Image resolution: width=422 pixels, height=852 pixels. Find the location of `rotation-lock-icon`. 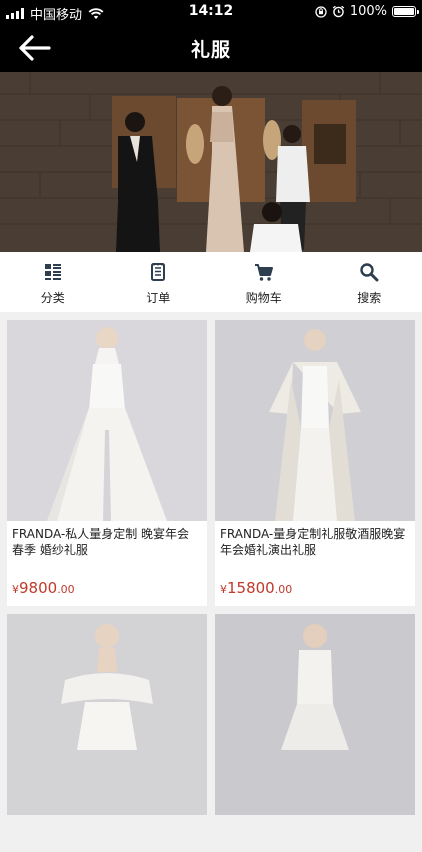

rotation-lock-icon is located at coordinates (321, 12).